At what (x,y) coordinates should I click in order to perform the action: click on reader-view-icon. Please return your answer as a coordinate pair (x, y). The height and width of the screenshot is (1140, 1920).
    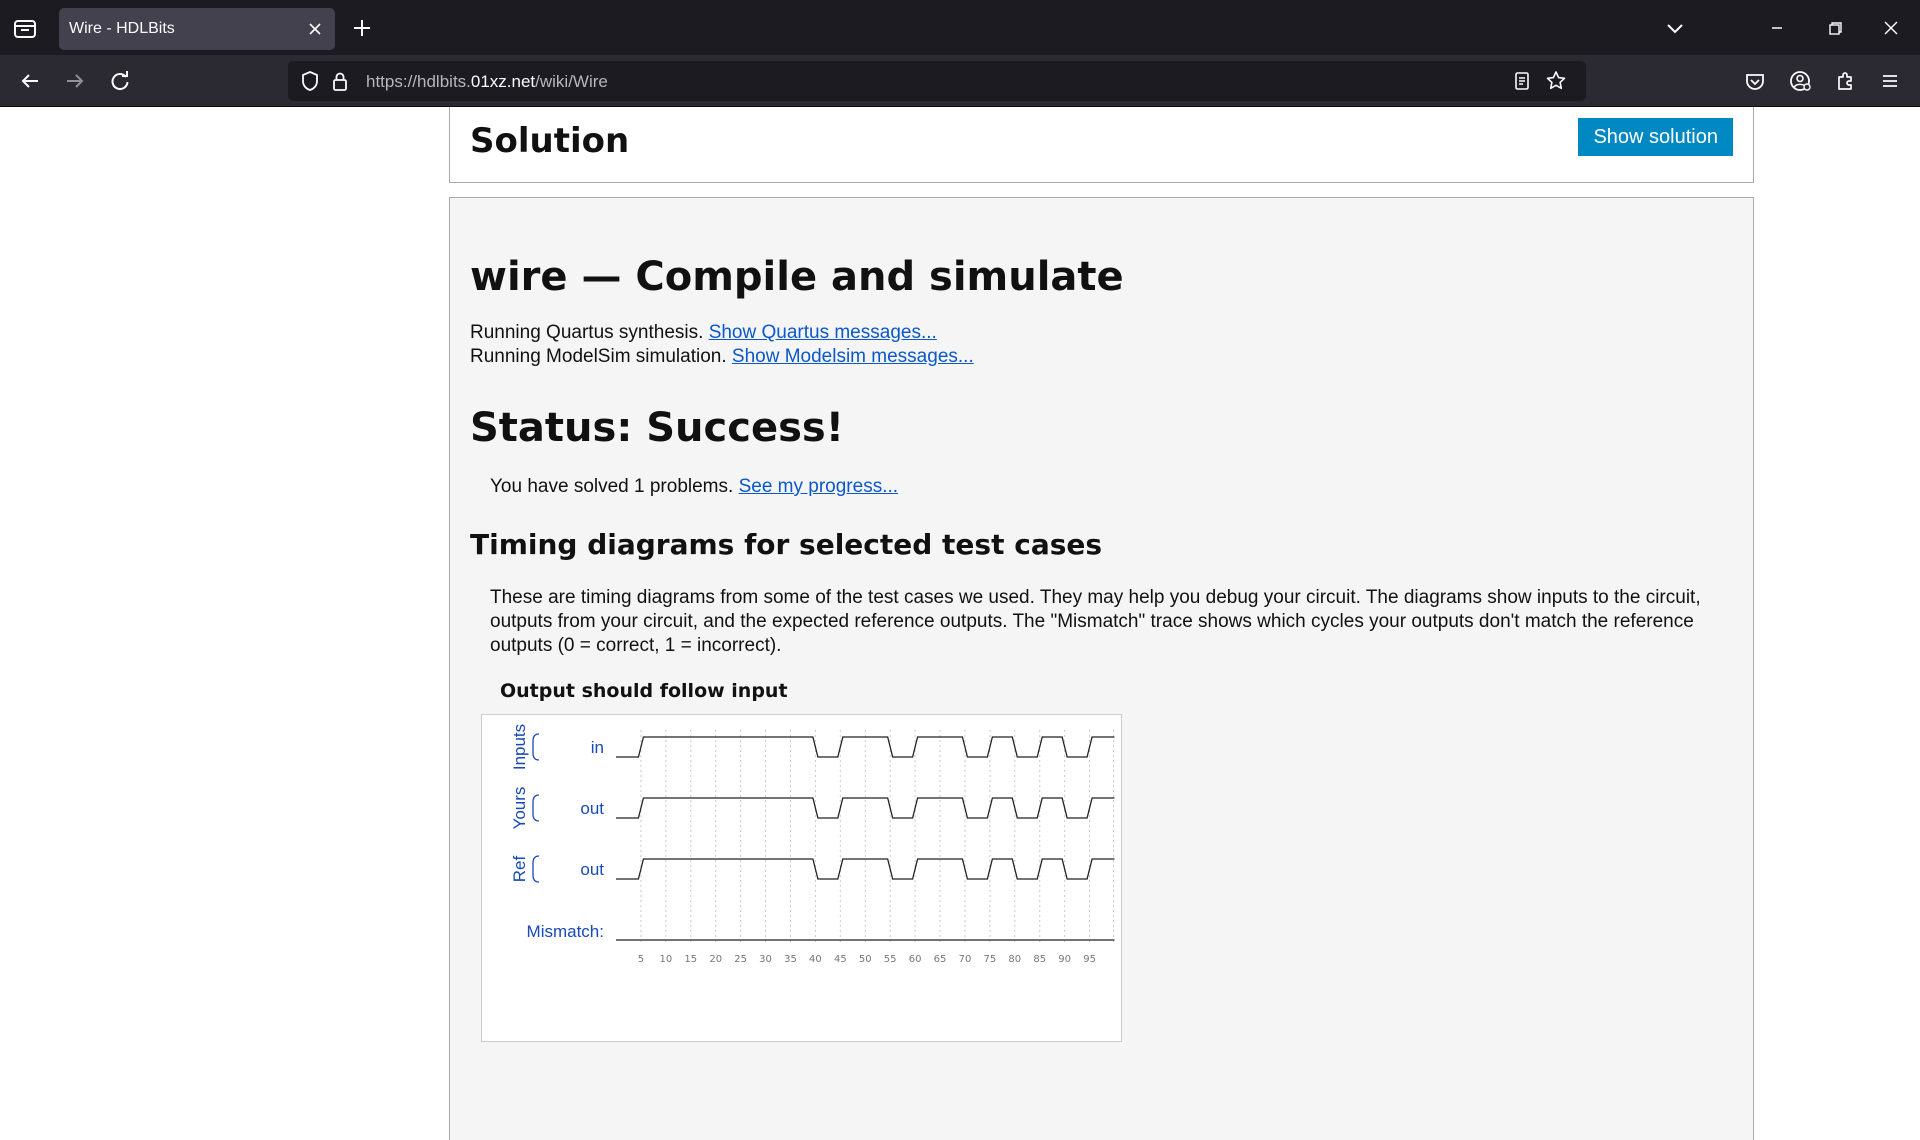
    Looking at the image, I should click on (1522, 81).